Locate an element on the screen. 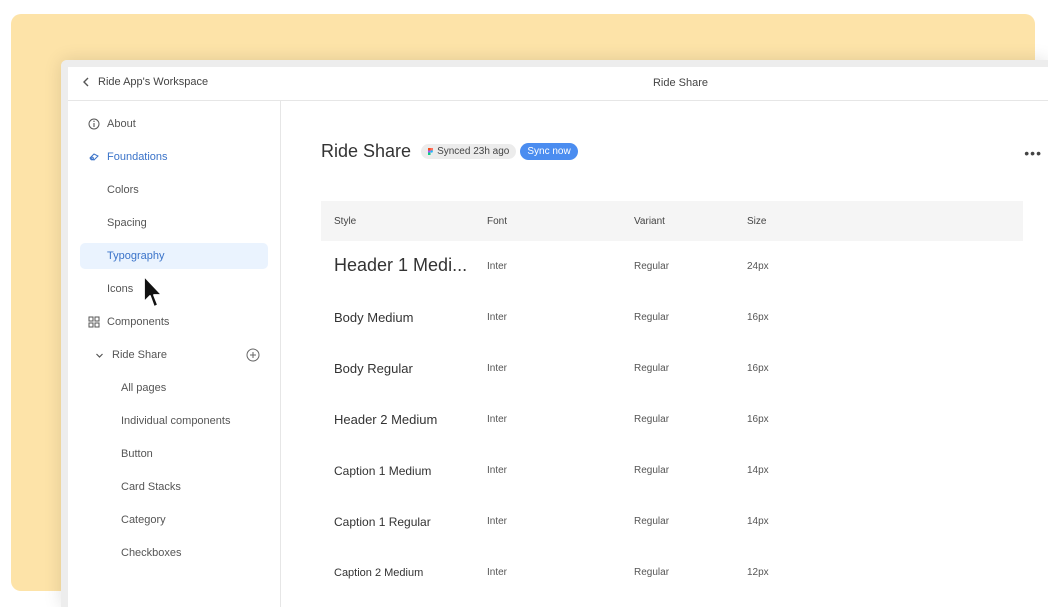 Image resolution: width=1048 pixels, height=607 pixels. sidebar-item-label: Components is located at coordinates (138, 322).